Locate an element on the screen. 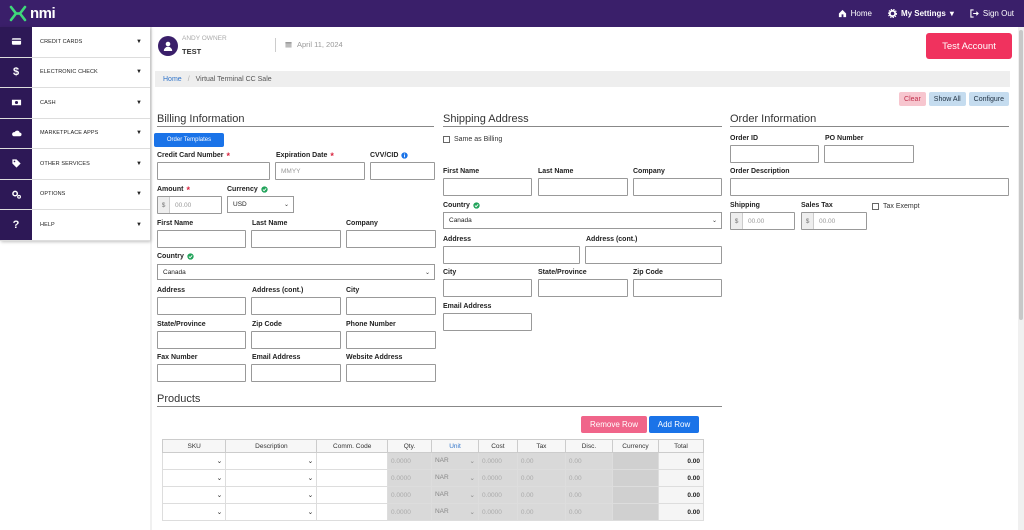 The image size is (1024, 530). sales-tax-input: $00.00 is located at coordinates (834, 221).